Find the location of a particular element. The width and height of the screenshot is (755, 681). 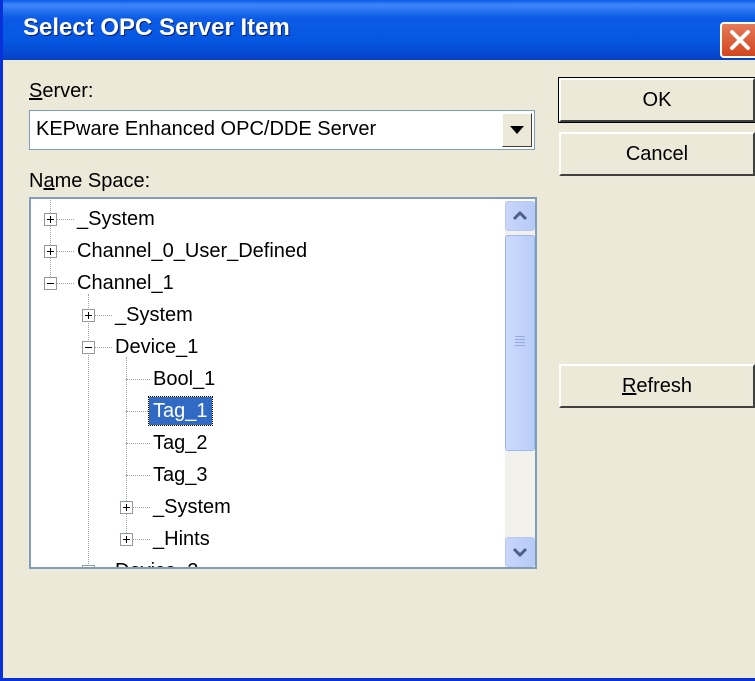

window-title: Select OPC Server Item is located at coordinates (156, 27).